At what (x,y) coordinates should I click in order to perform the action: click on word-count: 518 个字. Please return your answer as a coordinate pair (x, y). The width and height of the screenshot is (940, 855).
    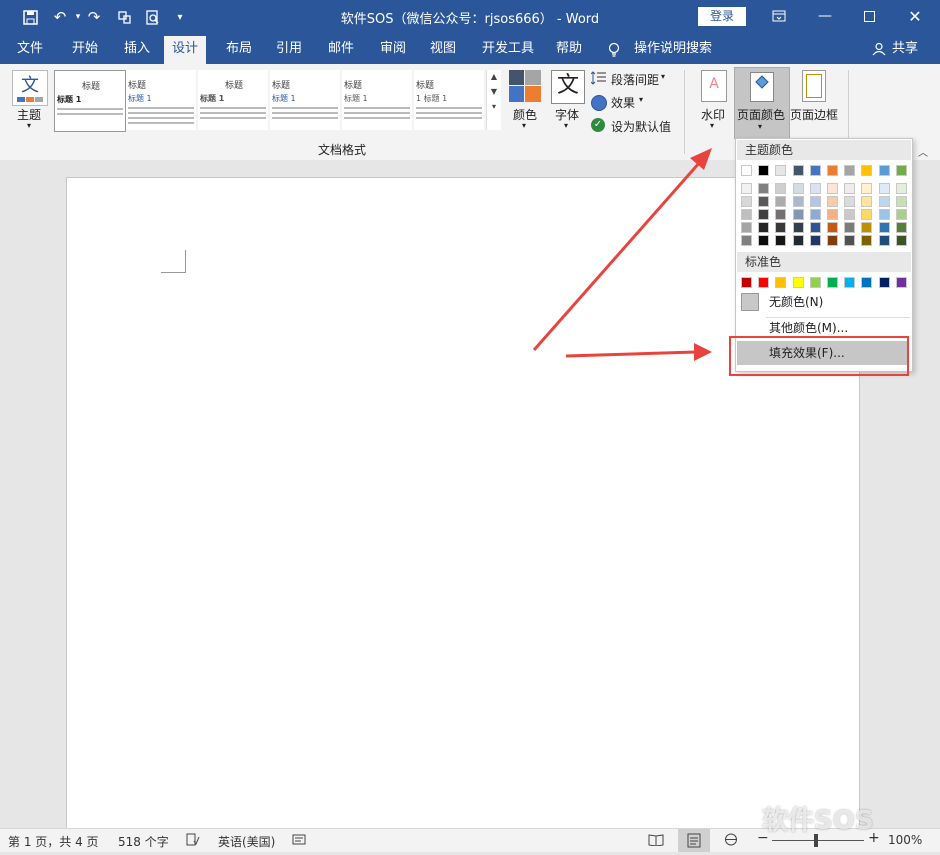
    Looking at the image, I should click on (143, 841).